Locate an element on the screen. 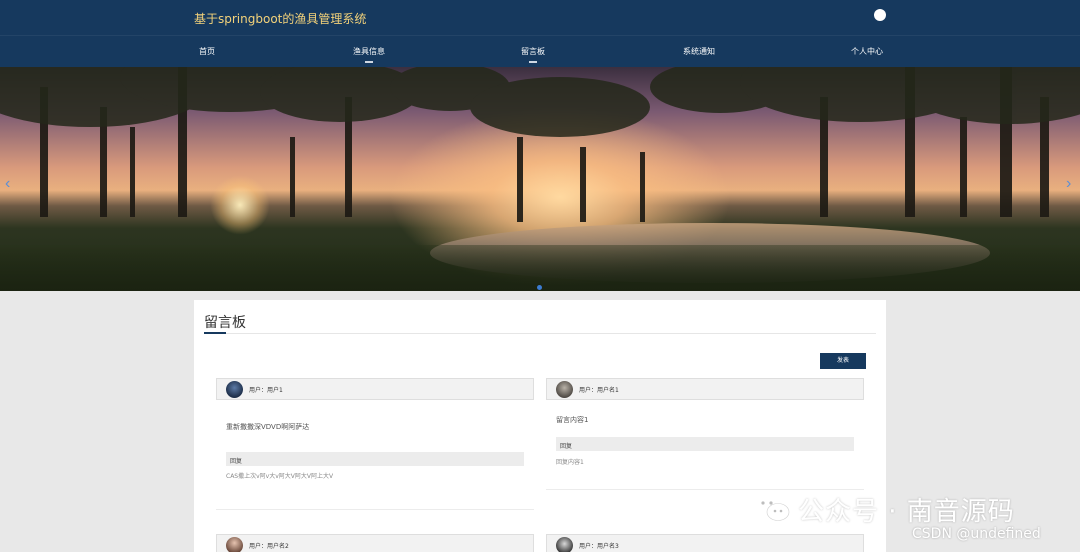 Image resolution: width=1080 pixels, height=552 pixels. main-nav: 首页 渔具信息 留言板 系统通知 个人中心 is located at coordinates (540, 51).